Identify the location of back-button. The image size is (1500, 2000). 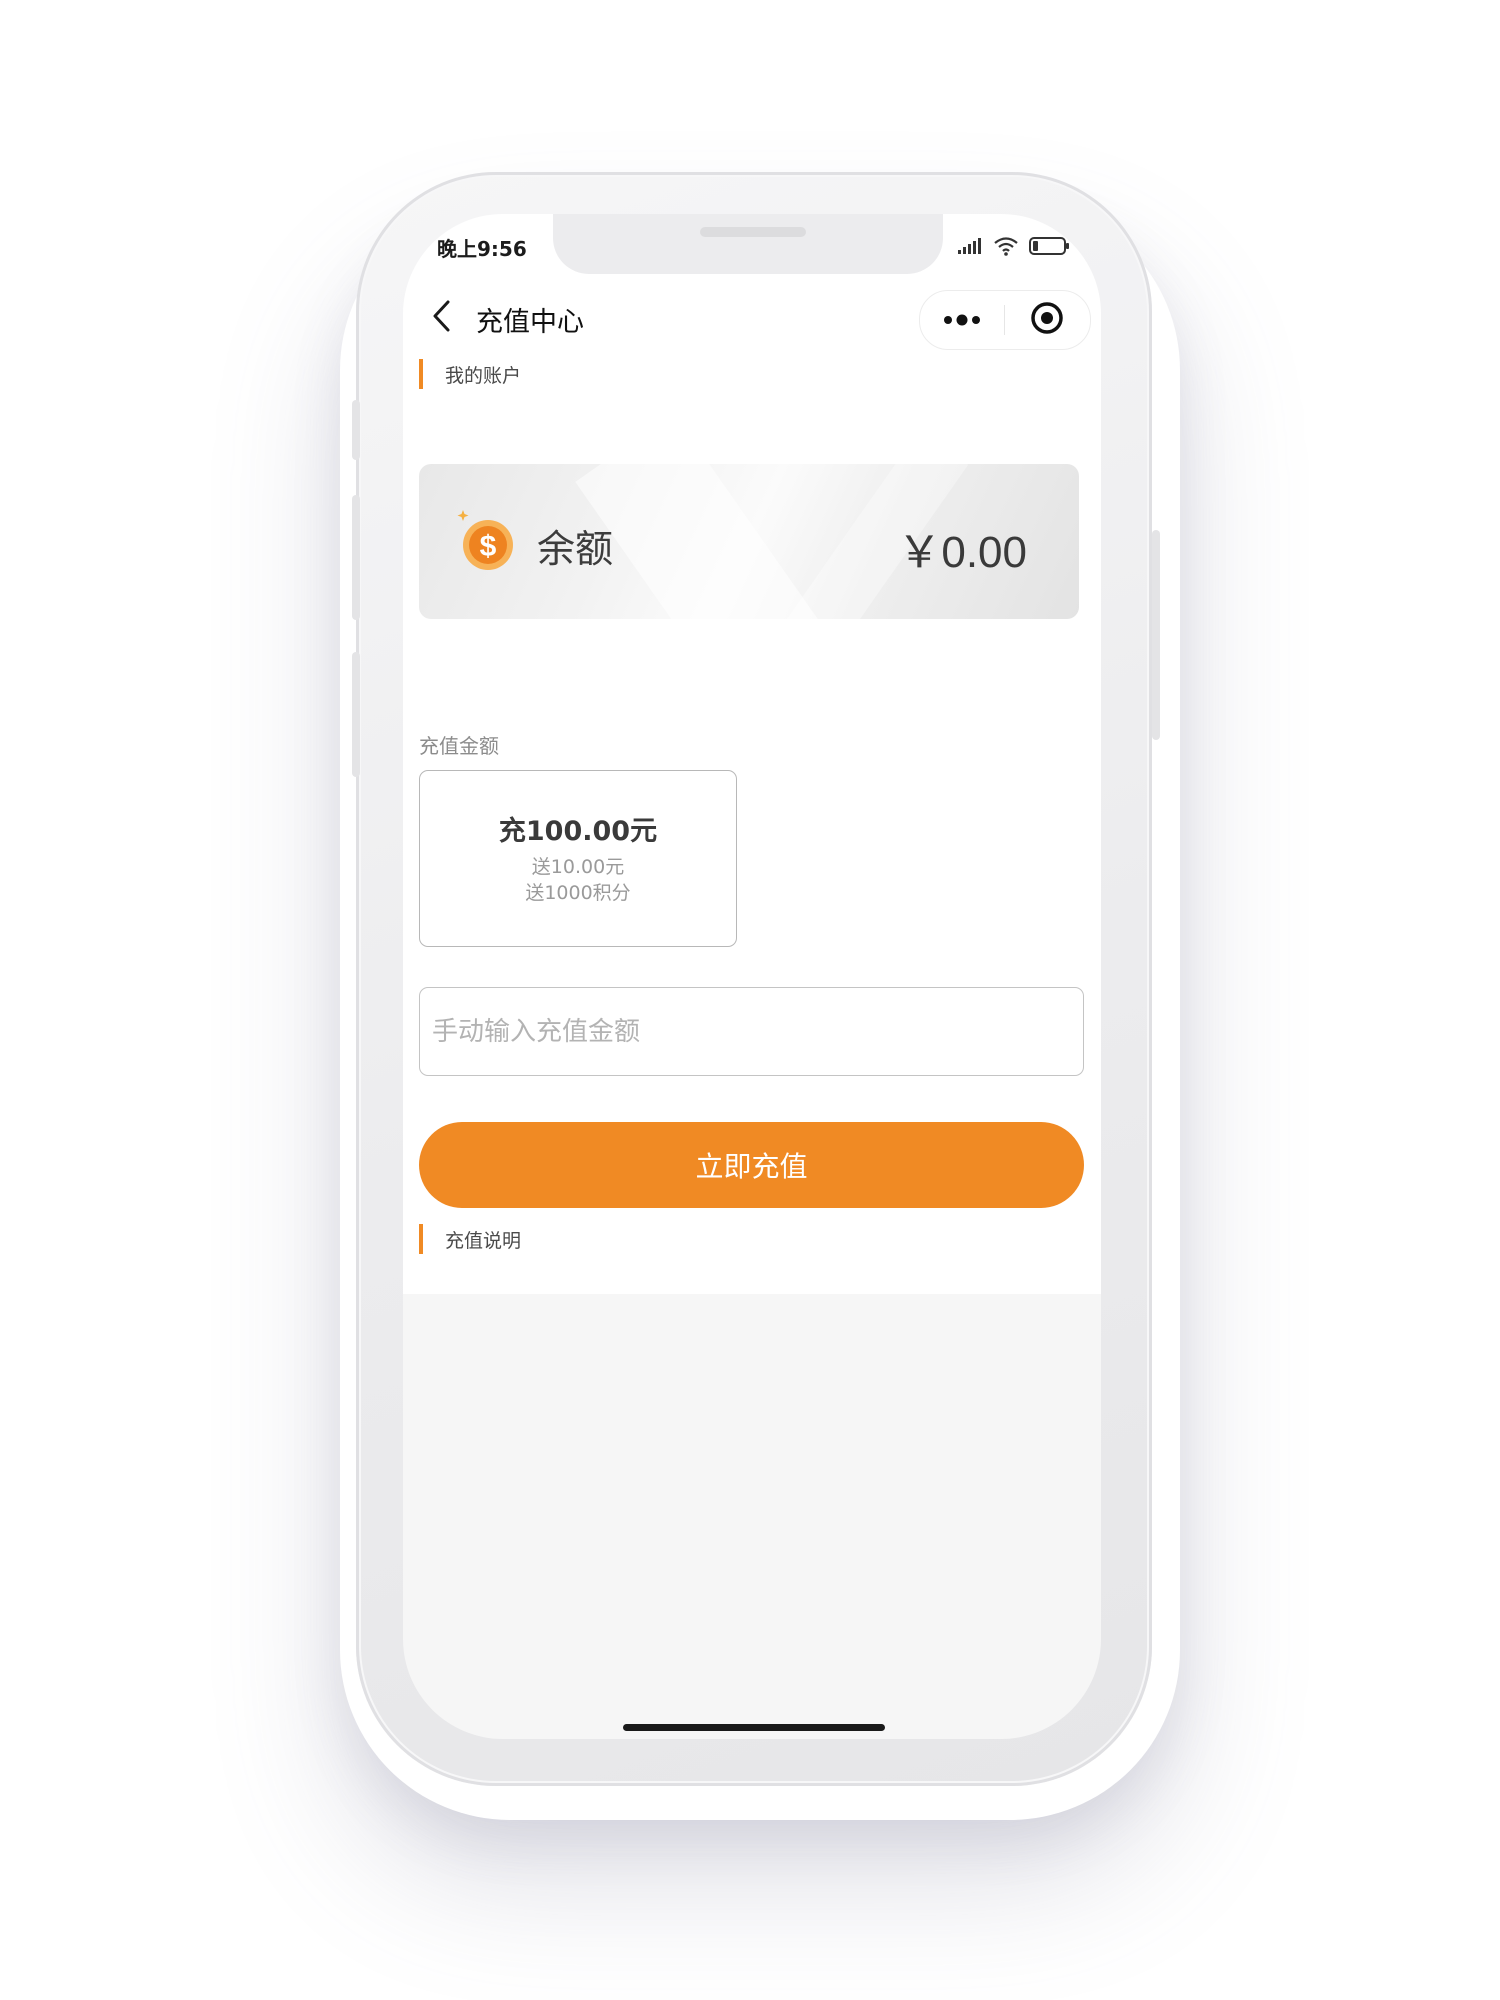
(441, 318).